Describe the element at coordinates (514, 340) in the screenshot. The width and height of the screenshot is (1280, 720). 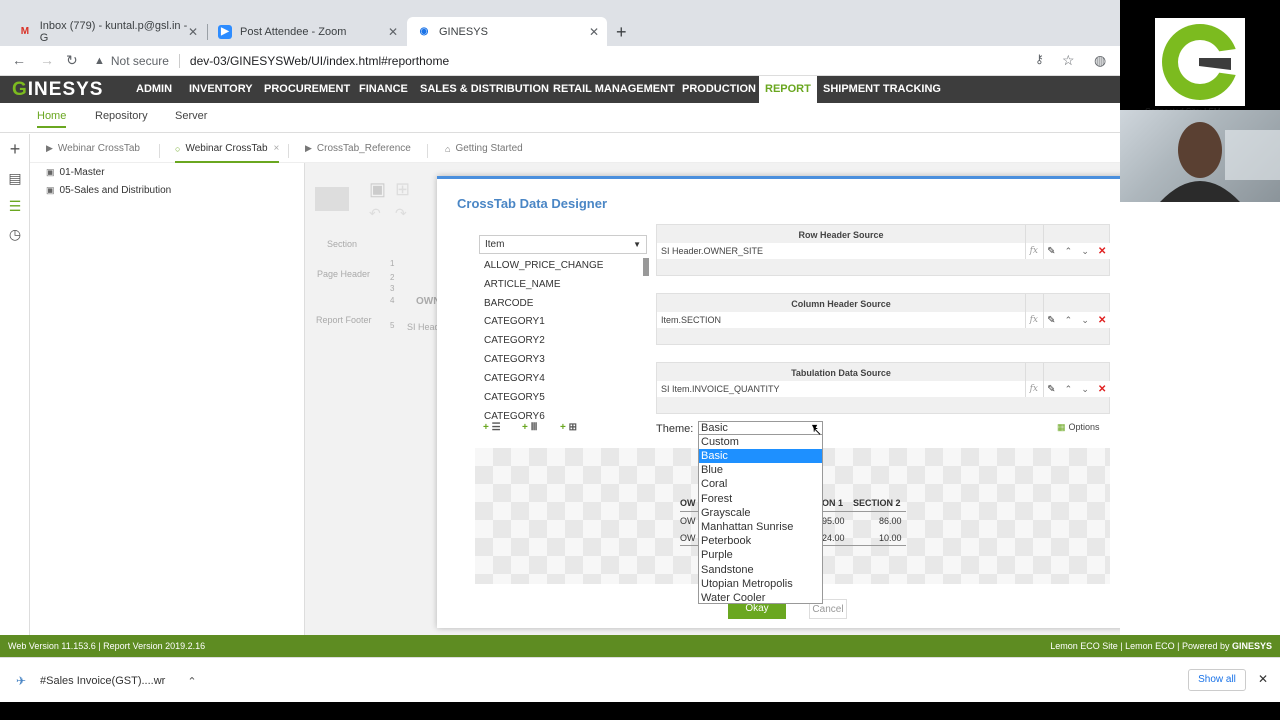
I see `field-item: CATEGORY2` at that location.